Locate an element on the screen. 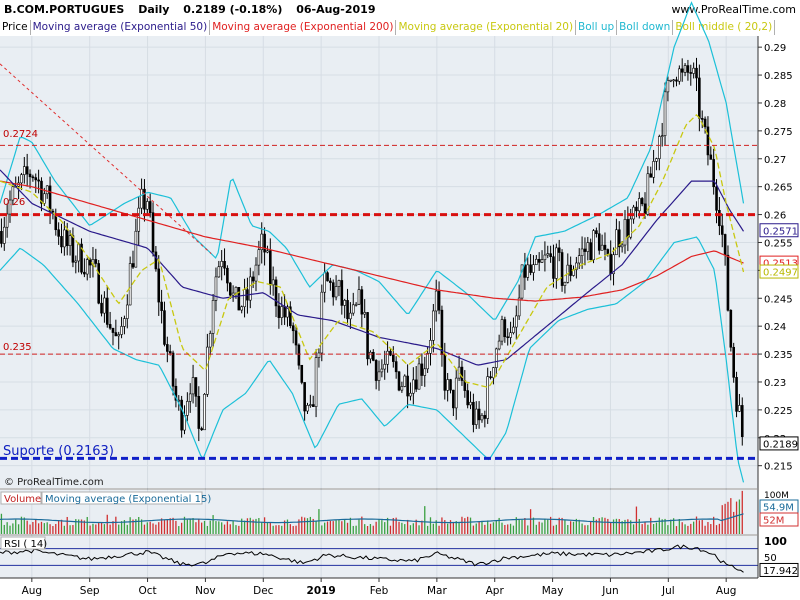  x-tick-label: Sep is located at coordinates (90, 591).